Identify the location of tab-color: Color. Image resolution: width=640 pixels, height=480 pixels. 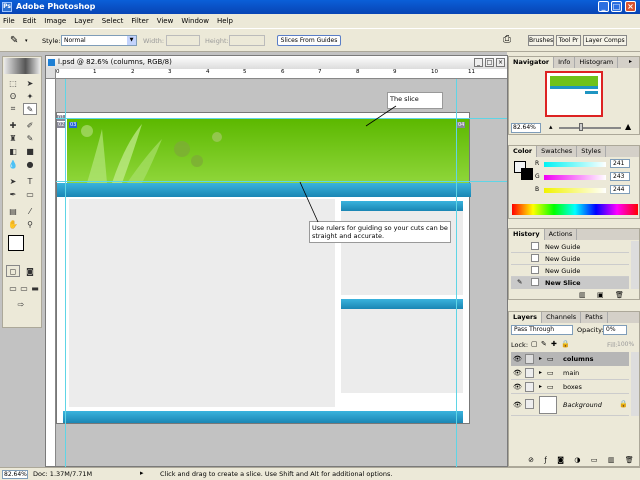
(523, 151).